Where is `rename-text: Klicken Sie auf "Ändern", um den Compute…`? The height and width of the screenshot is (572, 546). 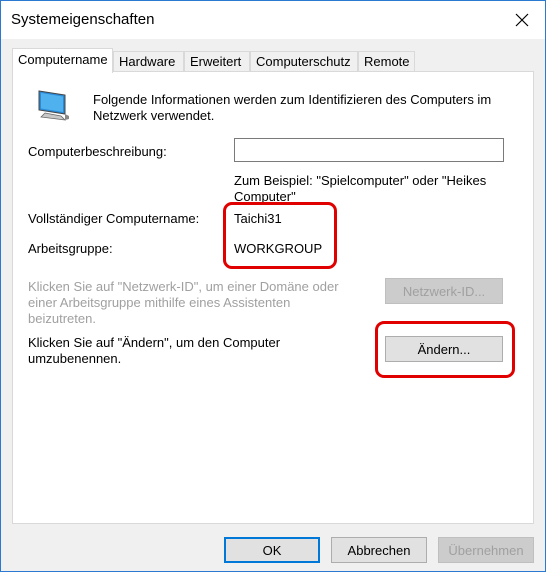
rename-text: Klicken Sie auf "Ändern", um den Compute… is located at coordinates (154, 350).